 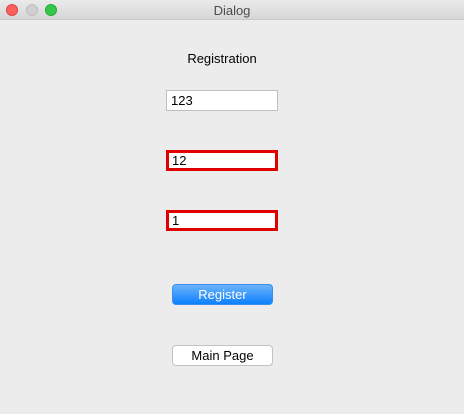 What do you see at coordinates (222, 355) in the screenshot?
I see `main-page-button: Main Page` at bounding box center [222, 355].